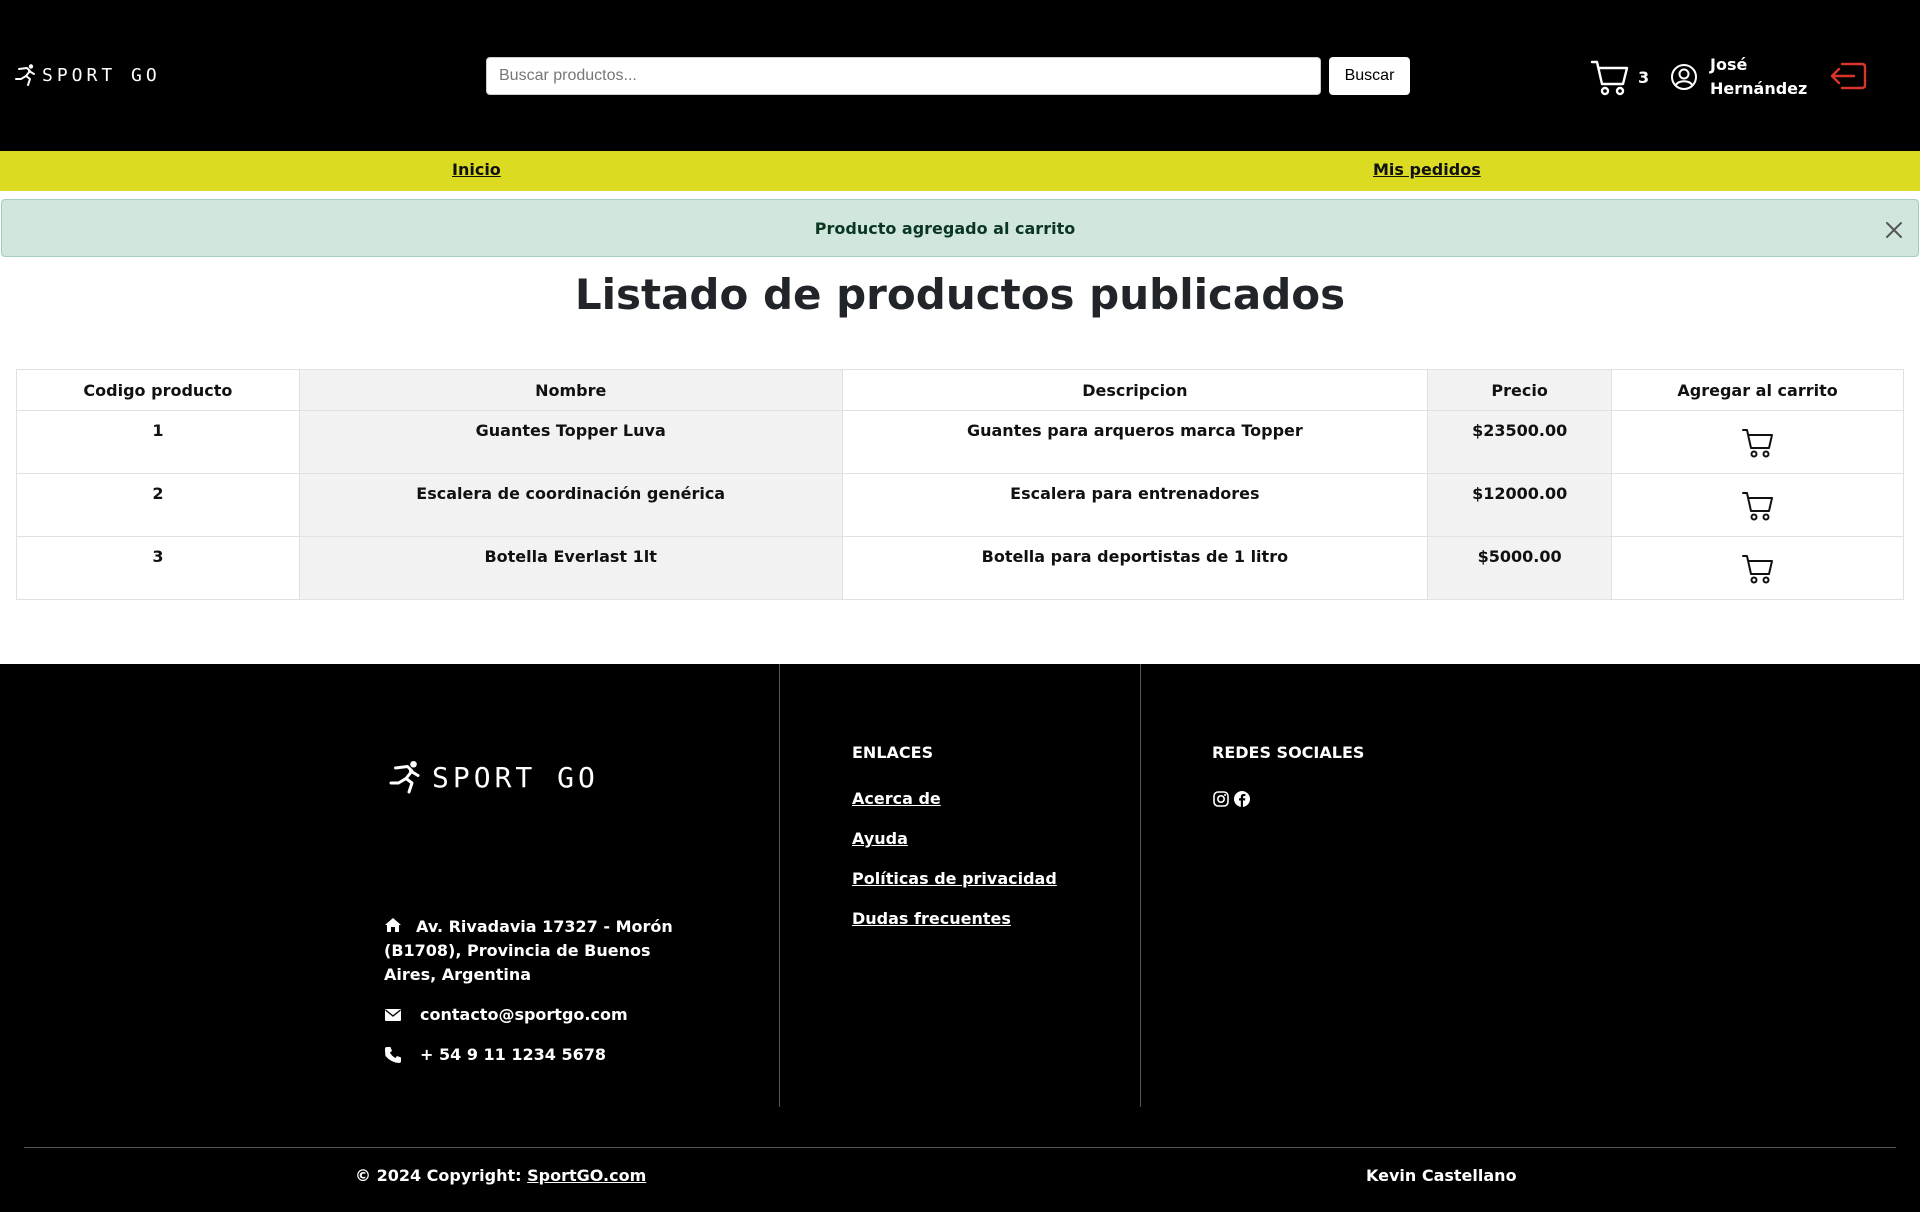  I want to click on close-icon, so click(1894, 230).